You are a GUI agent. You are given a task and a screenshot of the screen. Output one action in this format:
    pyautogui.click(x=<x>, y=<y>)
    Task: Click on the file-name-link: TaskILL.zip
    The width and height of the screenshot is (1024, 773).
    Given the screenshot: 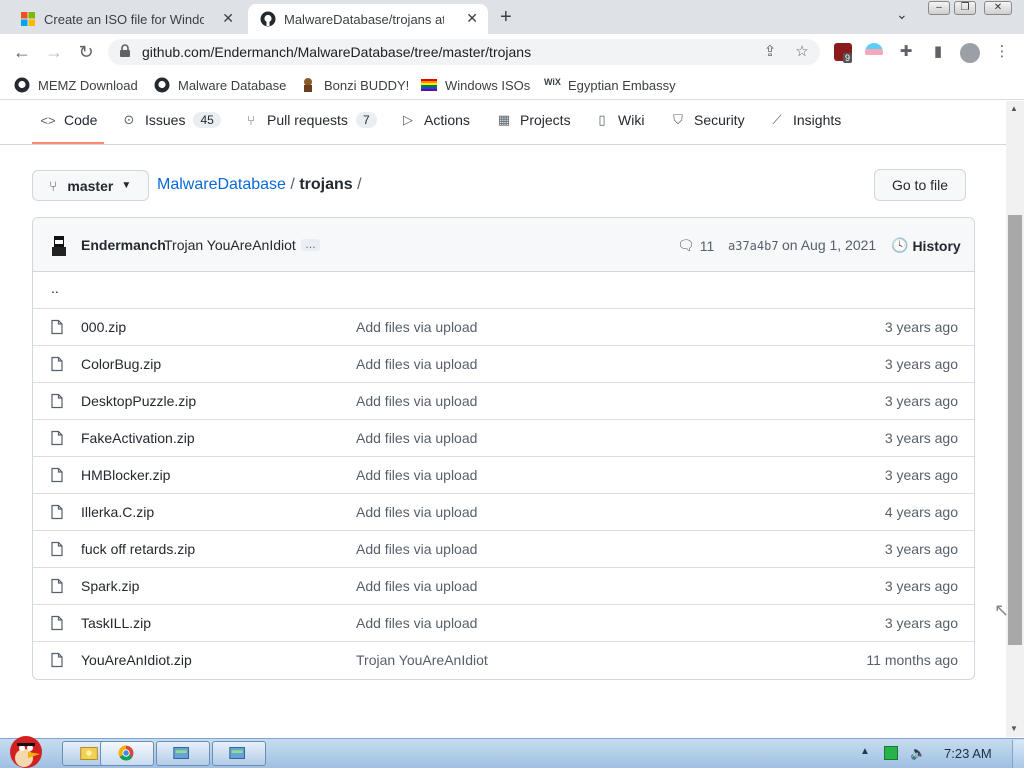 What is the action you would take?
    pyautogui.click(x=116, y=623)
    